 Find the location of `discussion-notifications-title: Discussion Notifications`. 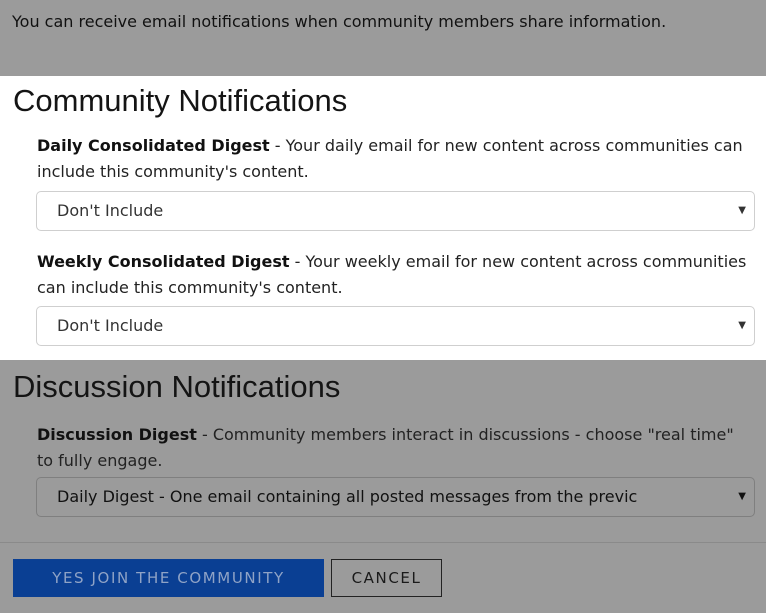

discussion-notifications-title: Discussion Notifications is located at coordinates (177, 386).